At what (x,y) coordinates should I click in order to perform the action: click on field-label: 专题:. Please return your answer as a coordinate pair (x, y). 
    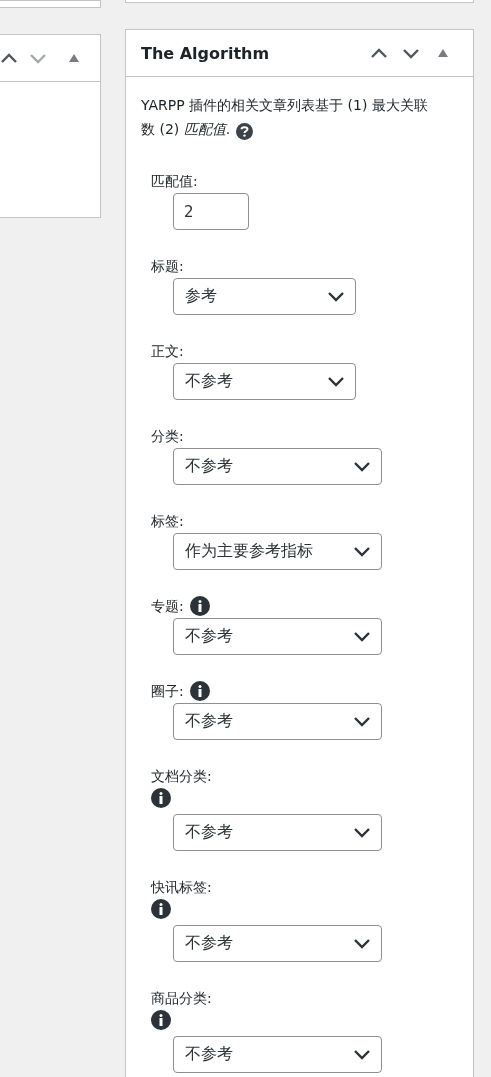
    Looking at the image, I should click on (167, 606).